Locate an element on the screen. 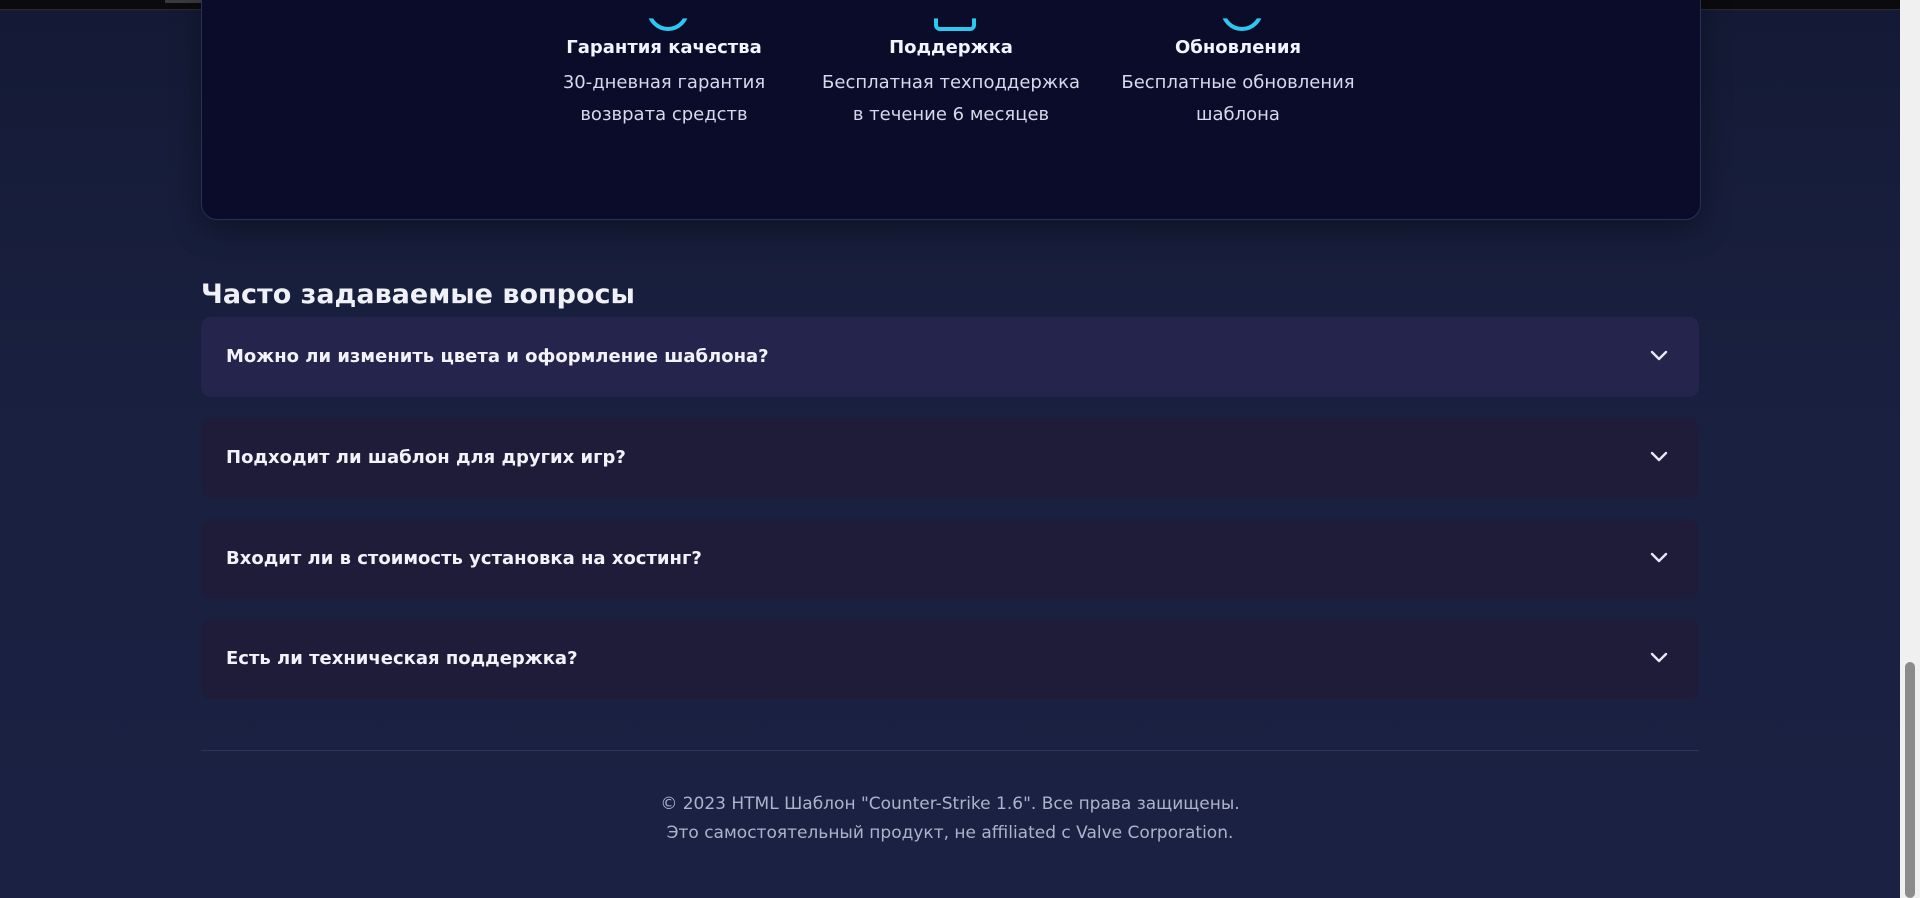  feature-desc-line: Бесплатные обновления is located at coordinates (1238, 82).